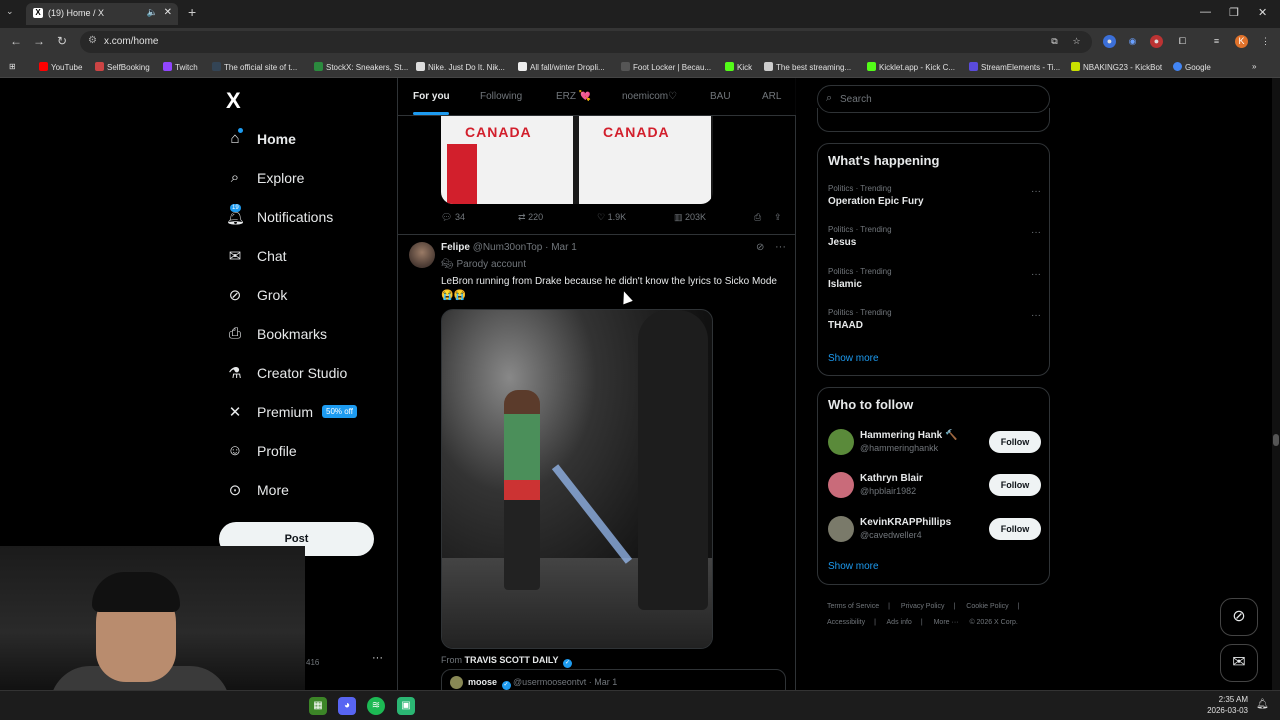 This screenshot has height=720, width=1280. Describe the element at coordinates (934, 282) in the screenshot. I see `trend-item: Politics · Trending Islamic ···` at that location.